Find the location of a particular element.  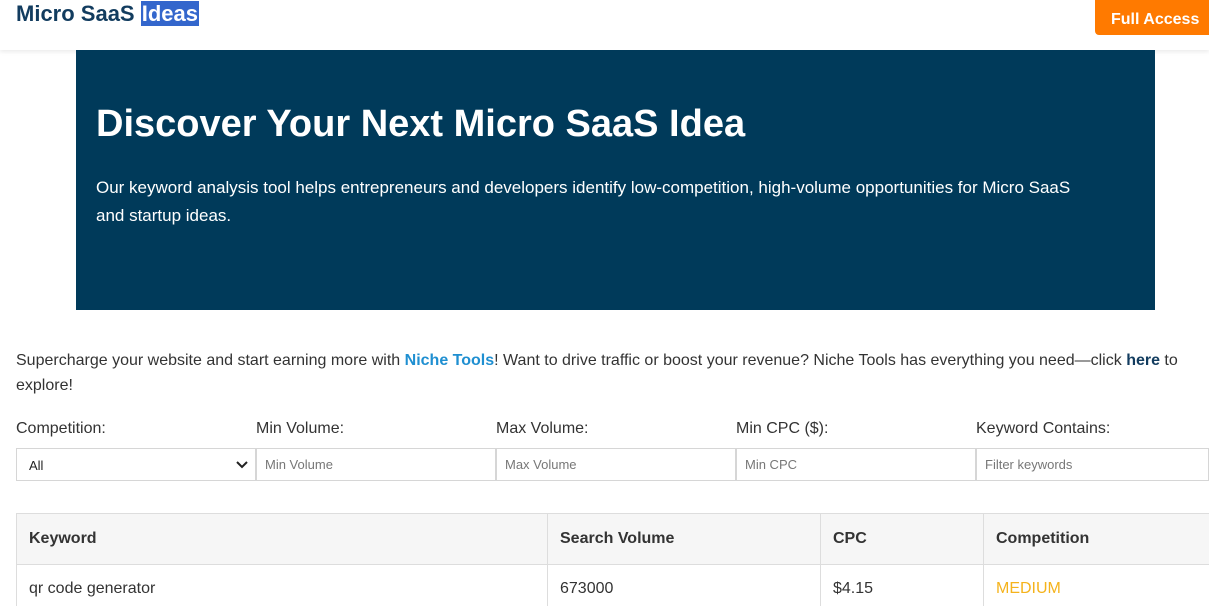

column-header-keyword: Keyword is located at coordinates (282, 539).